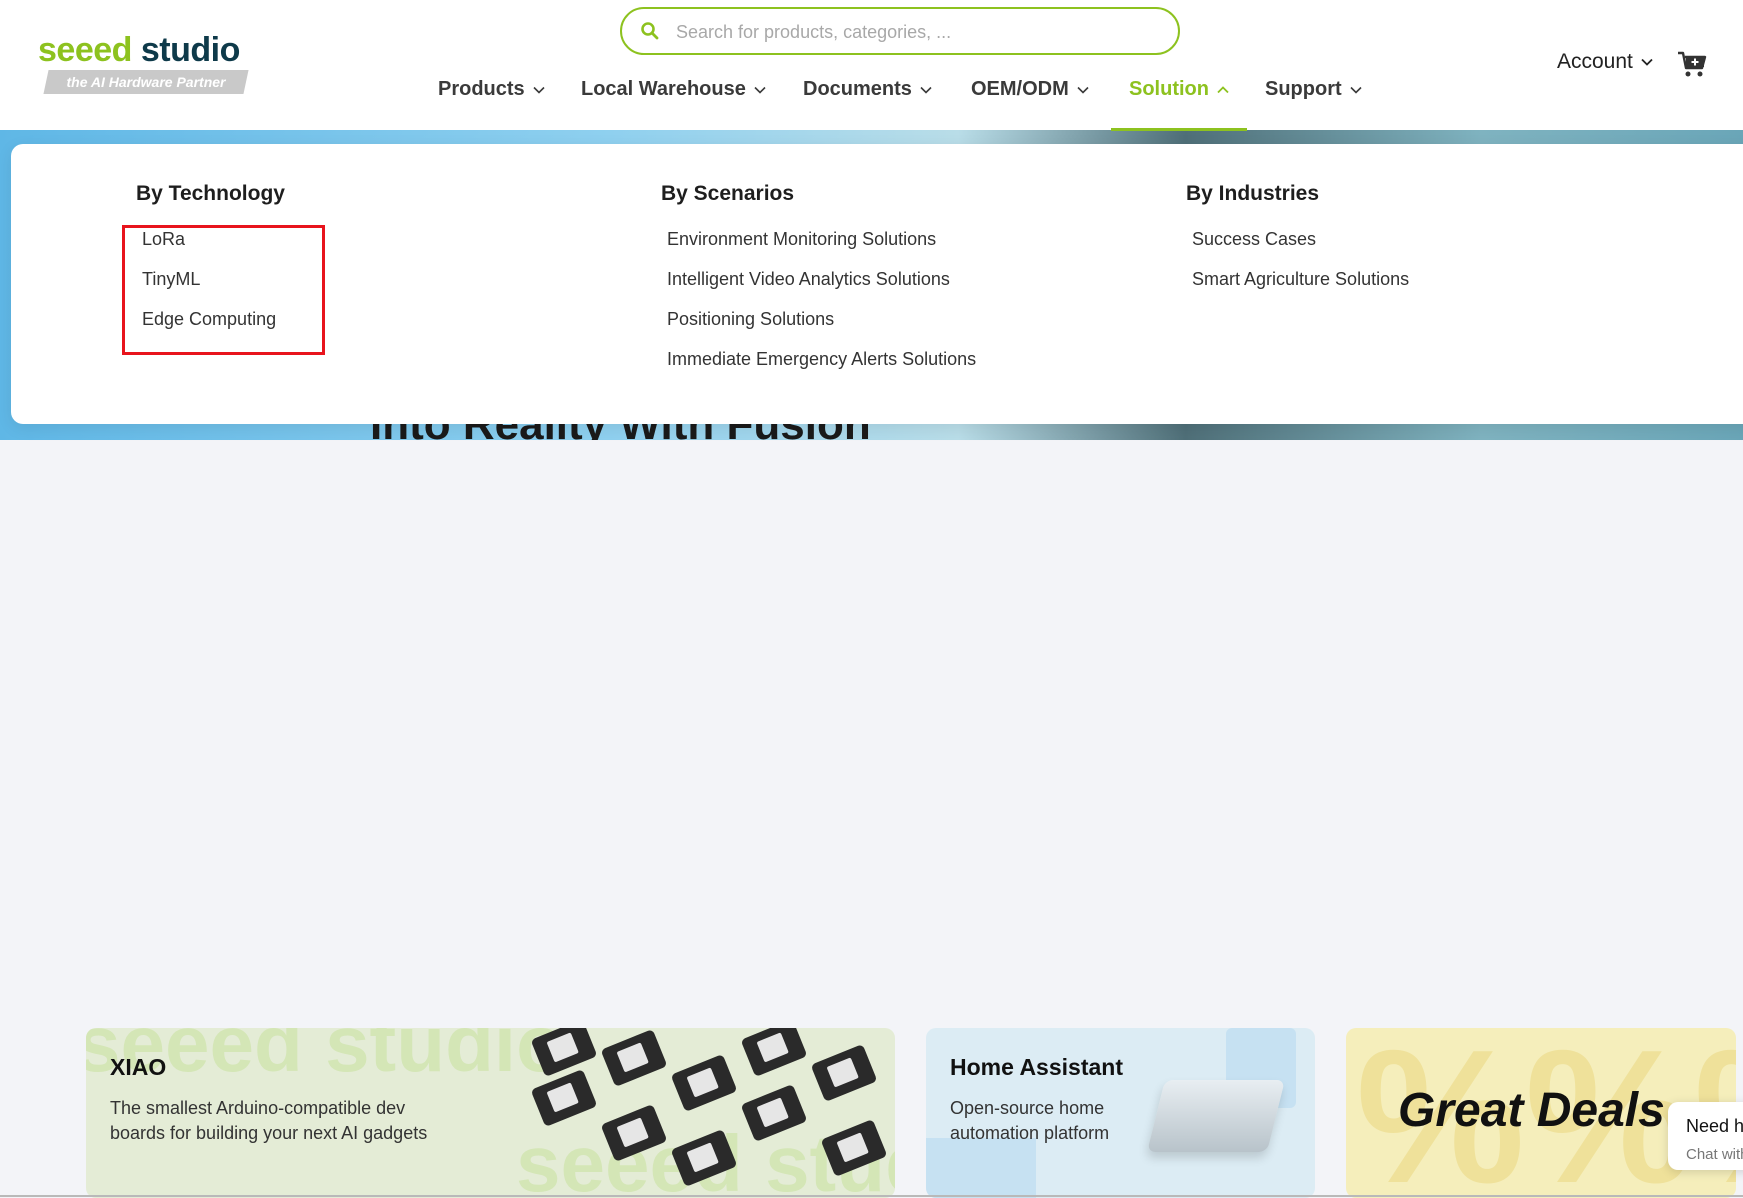 Image resolution: width=1743 pixels, height=1198 pixels. What do you see at coordinates (673, 104) in the screenshot?
I see `nav-item-local-warehouse: Local Warehouse` at bounding box center [673, 104].